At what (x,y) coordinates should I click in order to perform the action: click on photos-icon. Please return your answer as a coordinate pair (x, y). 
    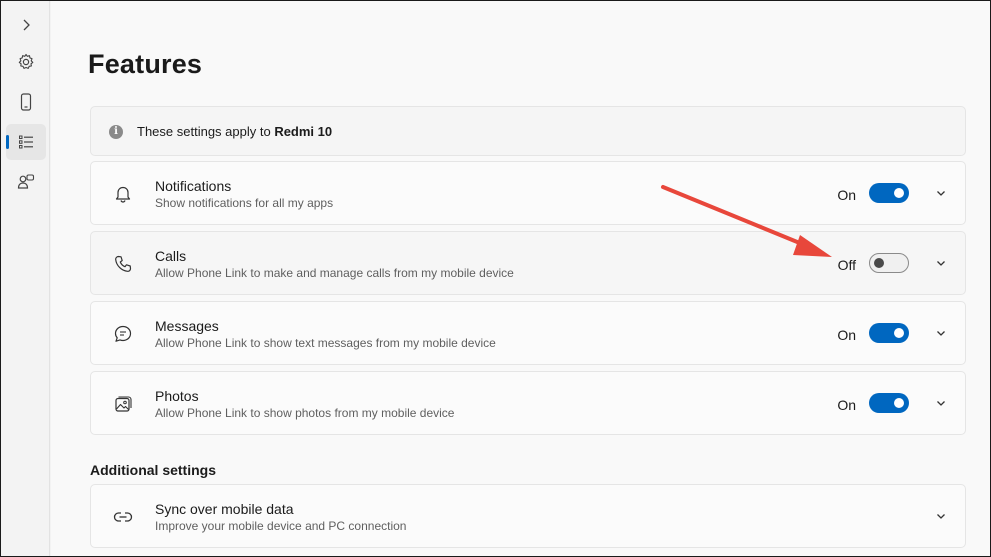
    Looking at the image, I should click on (123, 404).